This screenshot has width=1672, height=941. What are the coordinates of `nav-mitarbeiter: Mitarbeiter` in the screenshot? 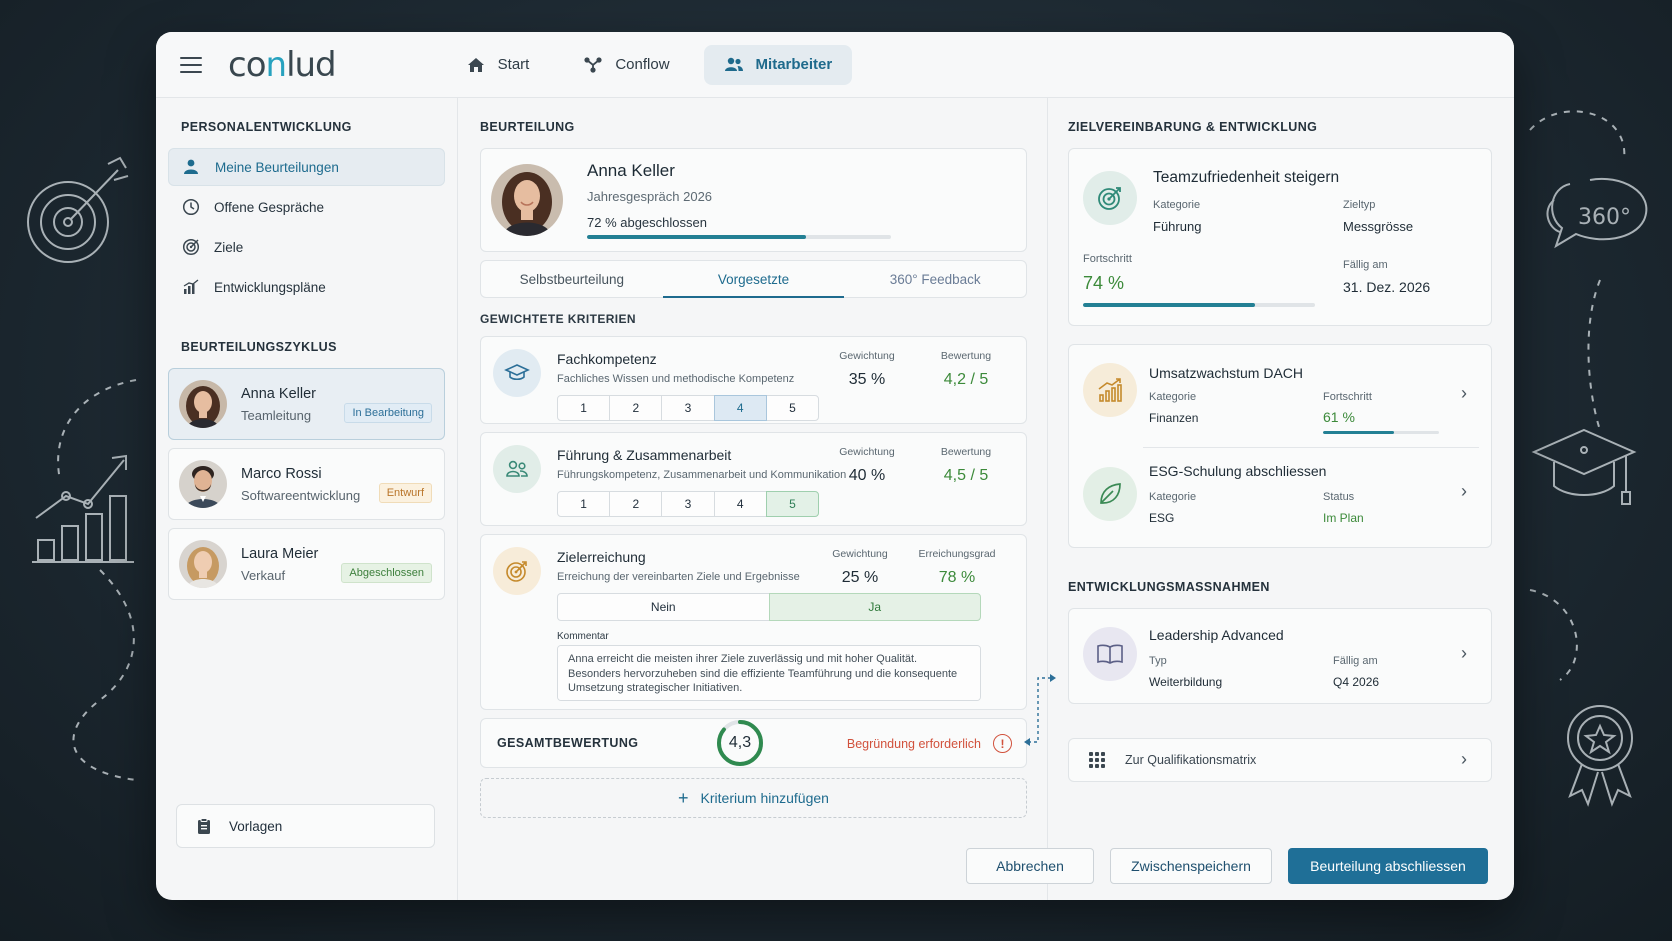 It's located at (778, 64).